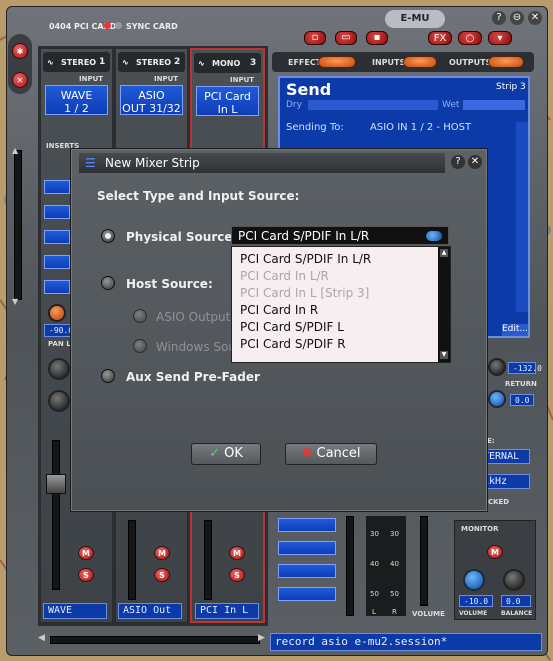 The image size is (553, 661). I want to click on aux-send-label: Aux Send Pre-Fader, so click(193, 377).